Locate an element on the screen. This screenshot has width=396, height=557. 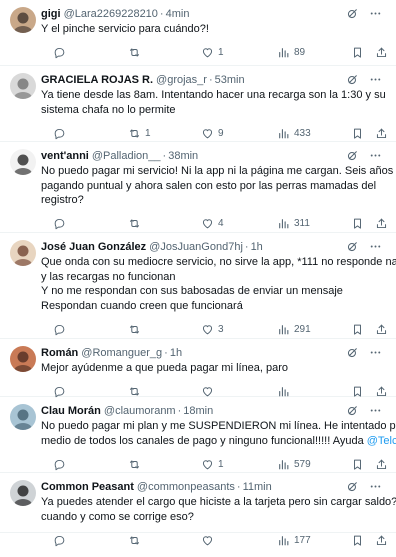
author-handle: @Romanguer_g is located at coordinates (121, 353).